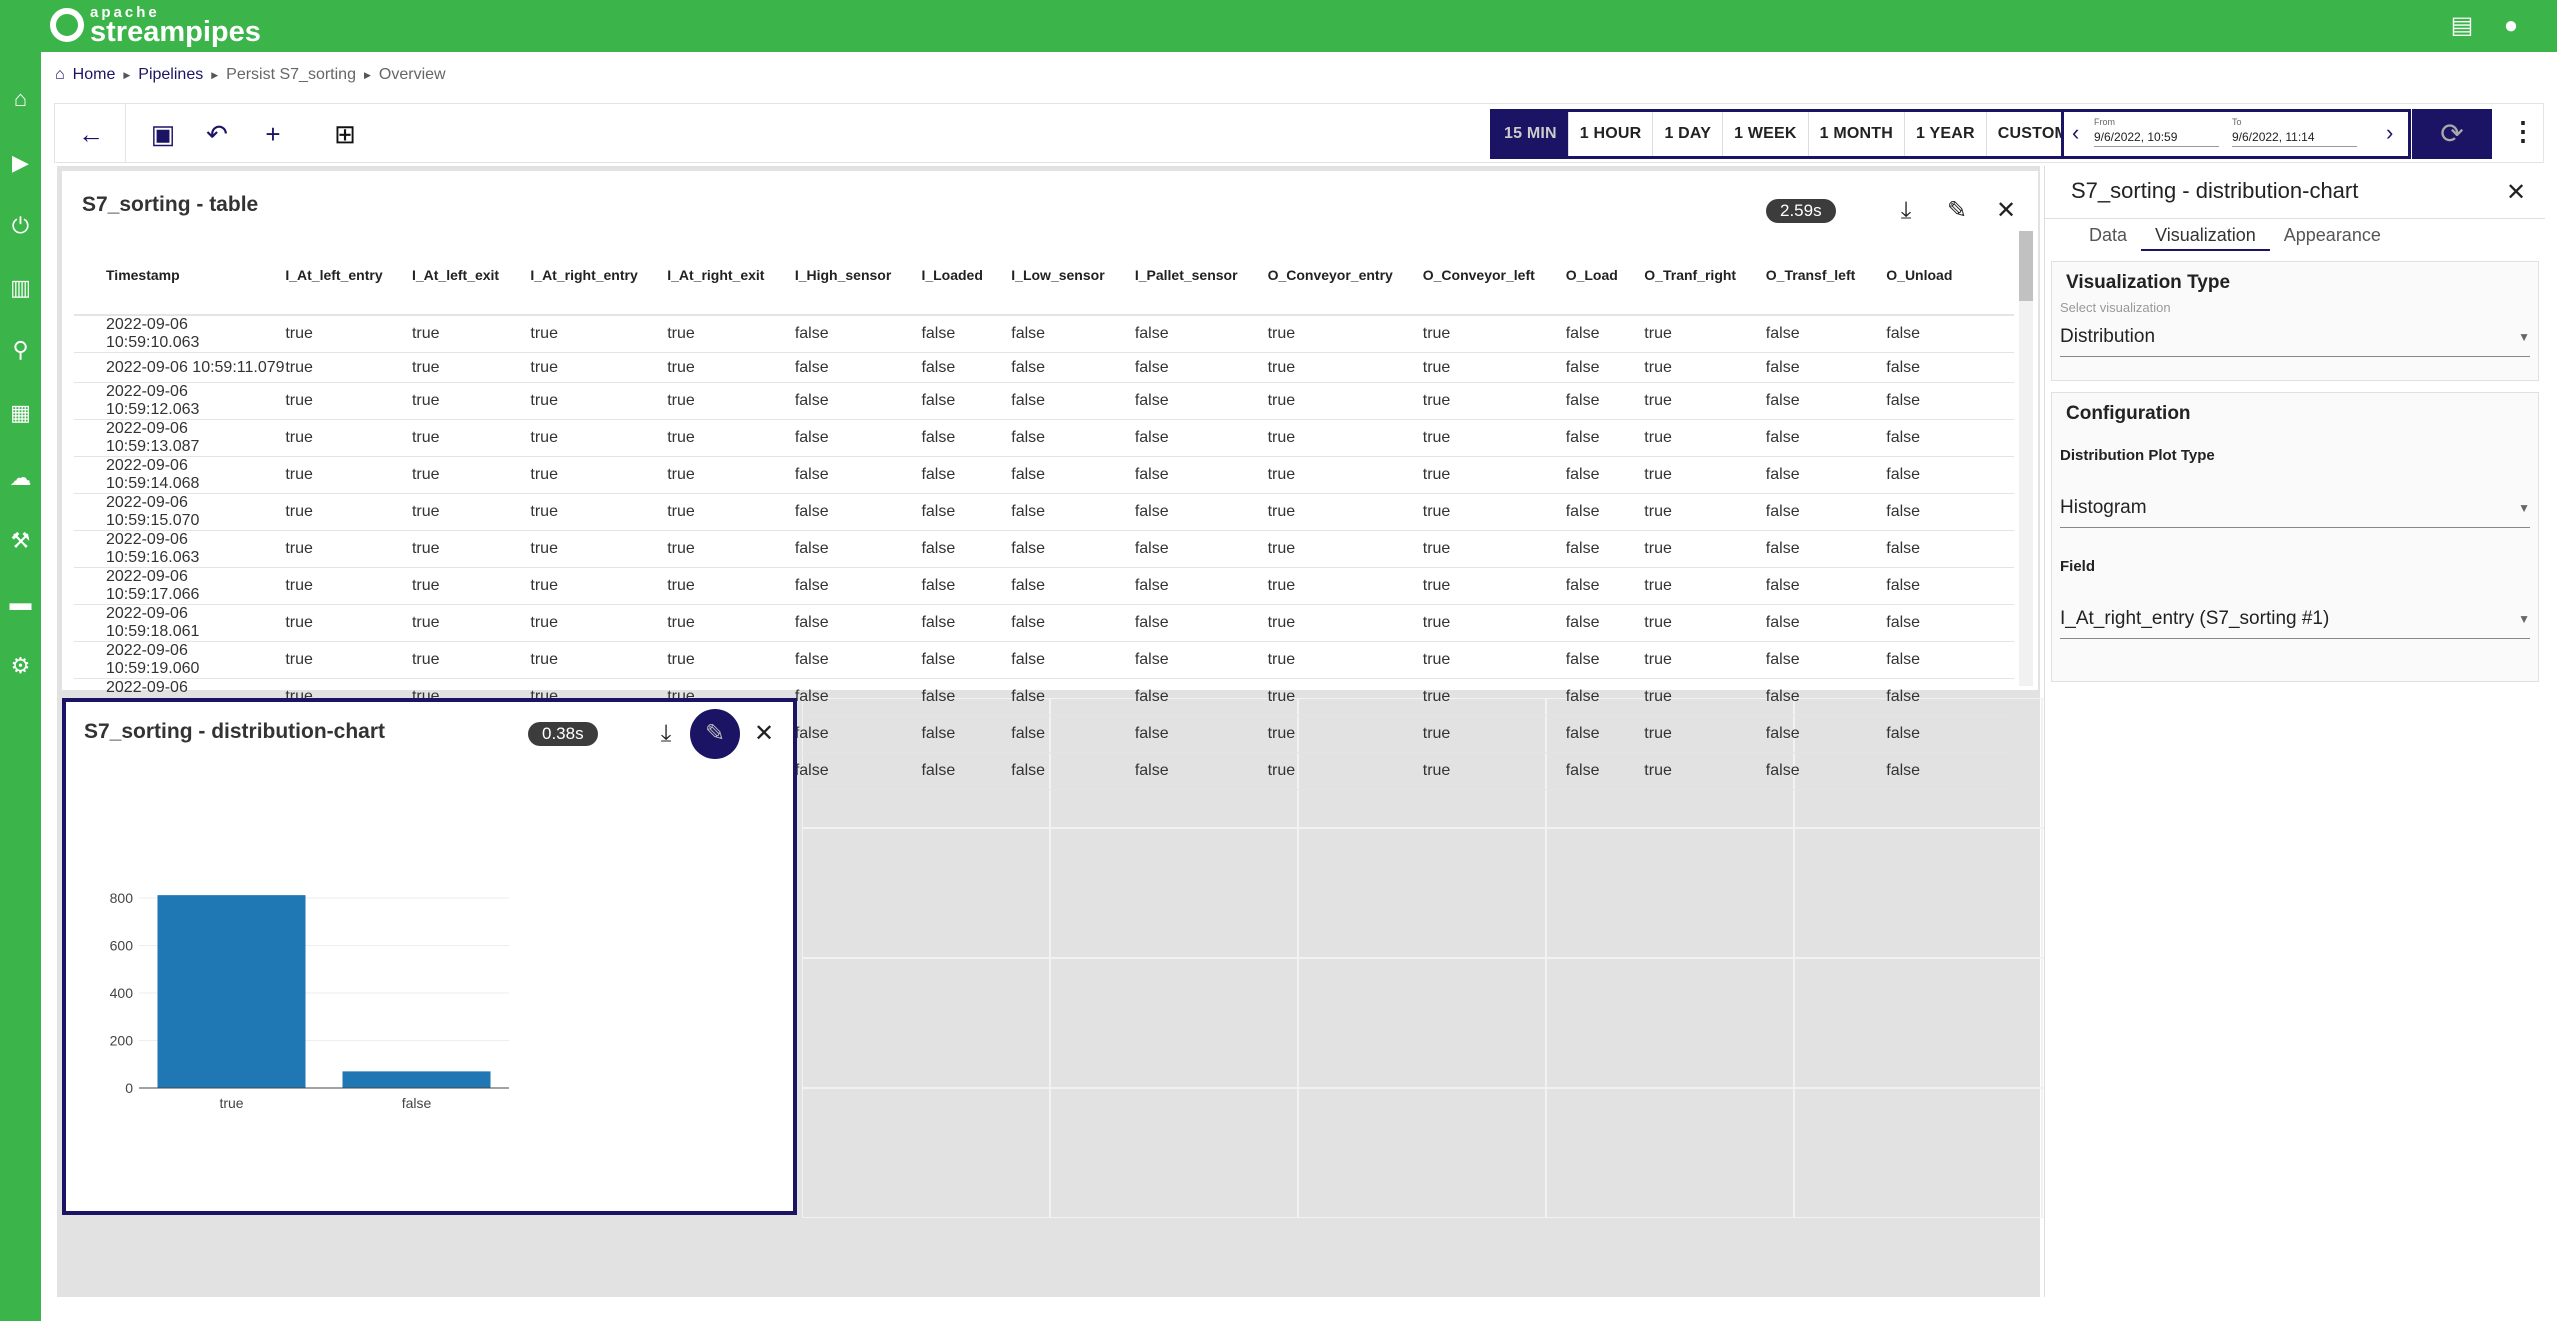  What do you see at coordinates (273, 134) in the screenshot?
I see `add-icon: +` at bounding box center [273, 134].